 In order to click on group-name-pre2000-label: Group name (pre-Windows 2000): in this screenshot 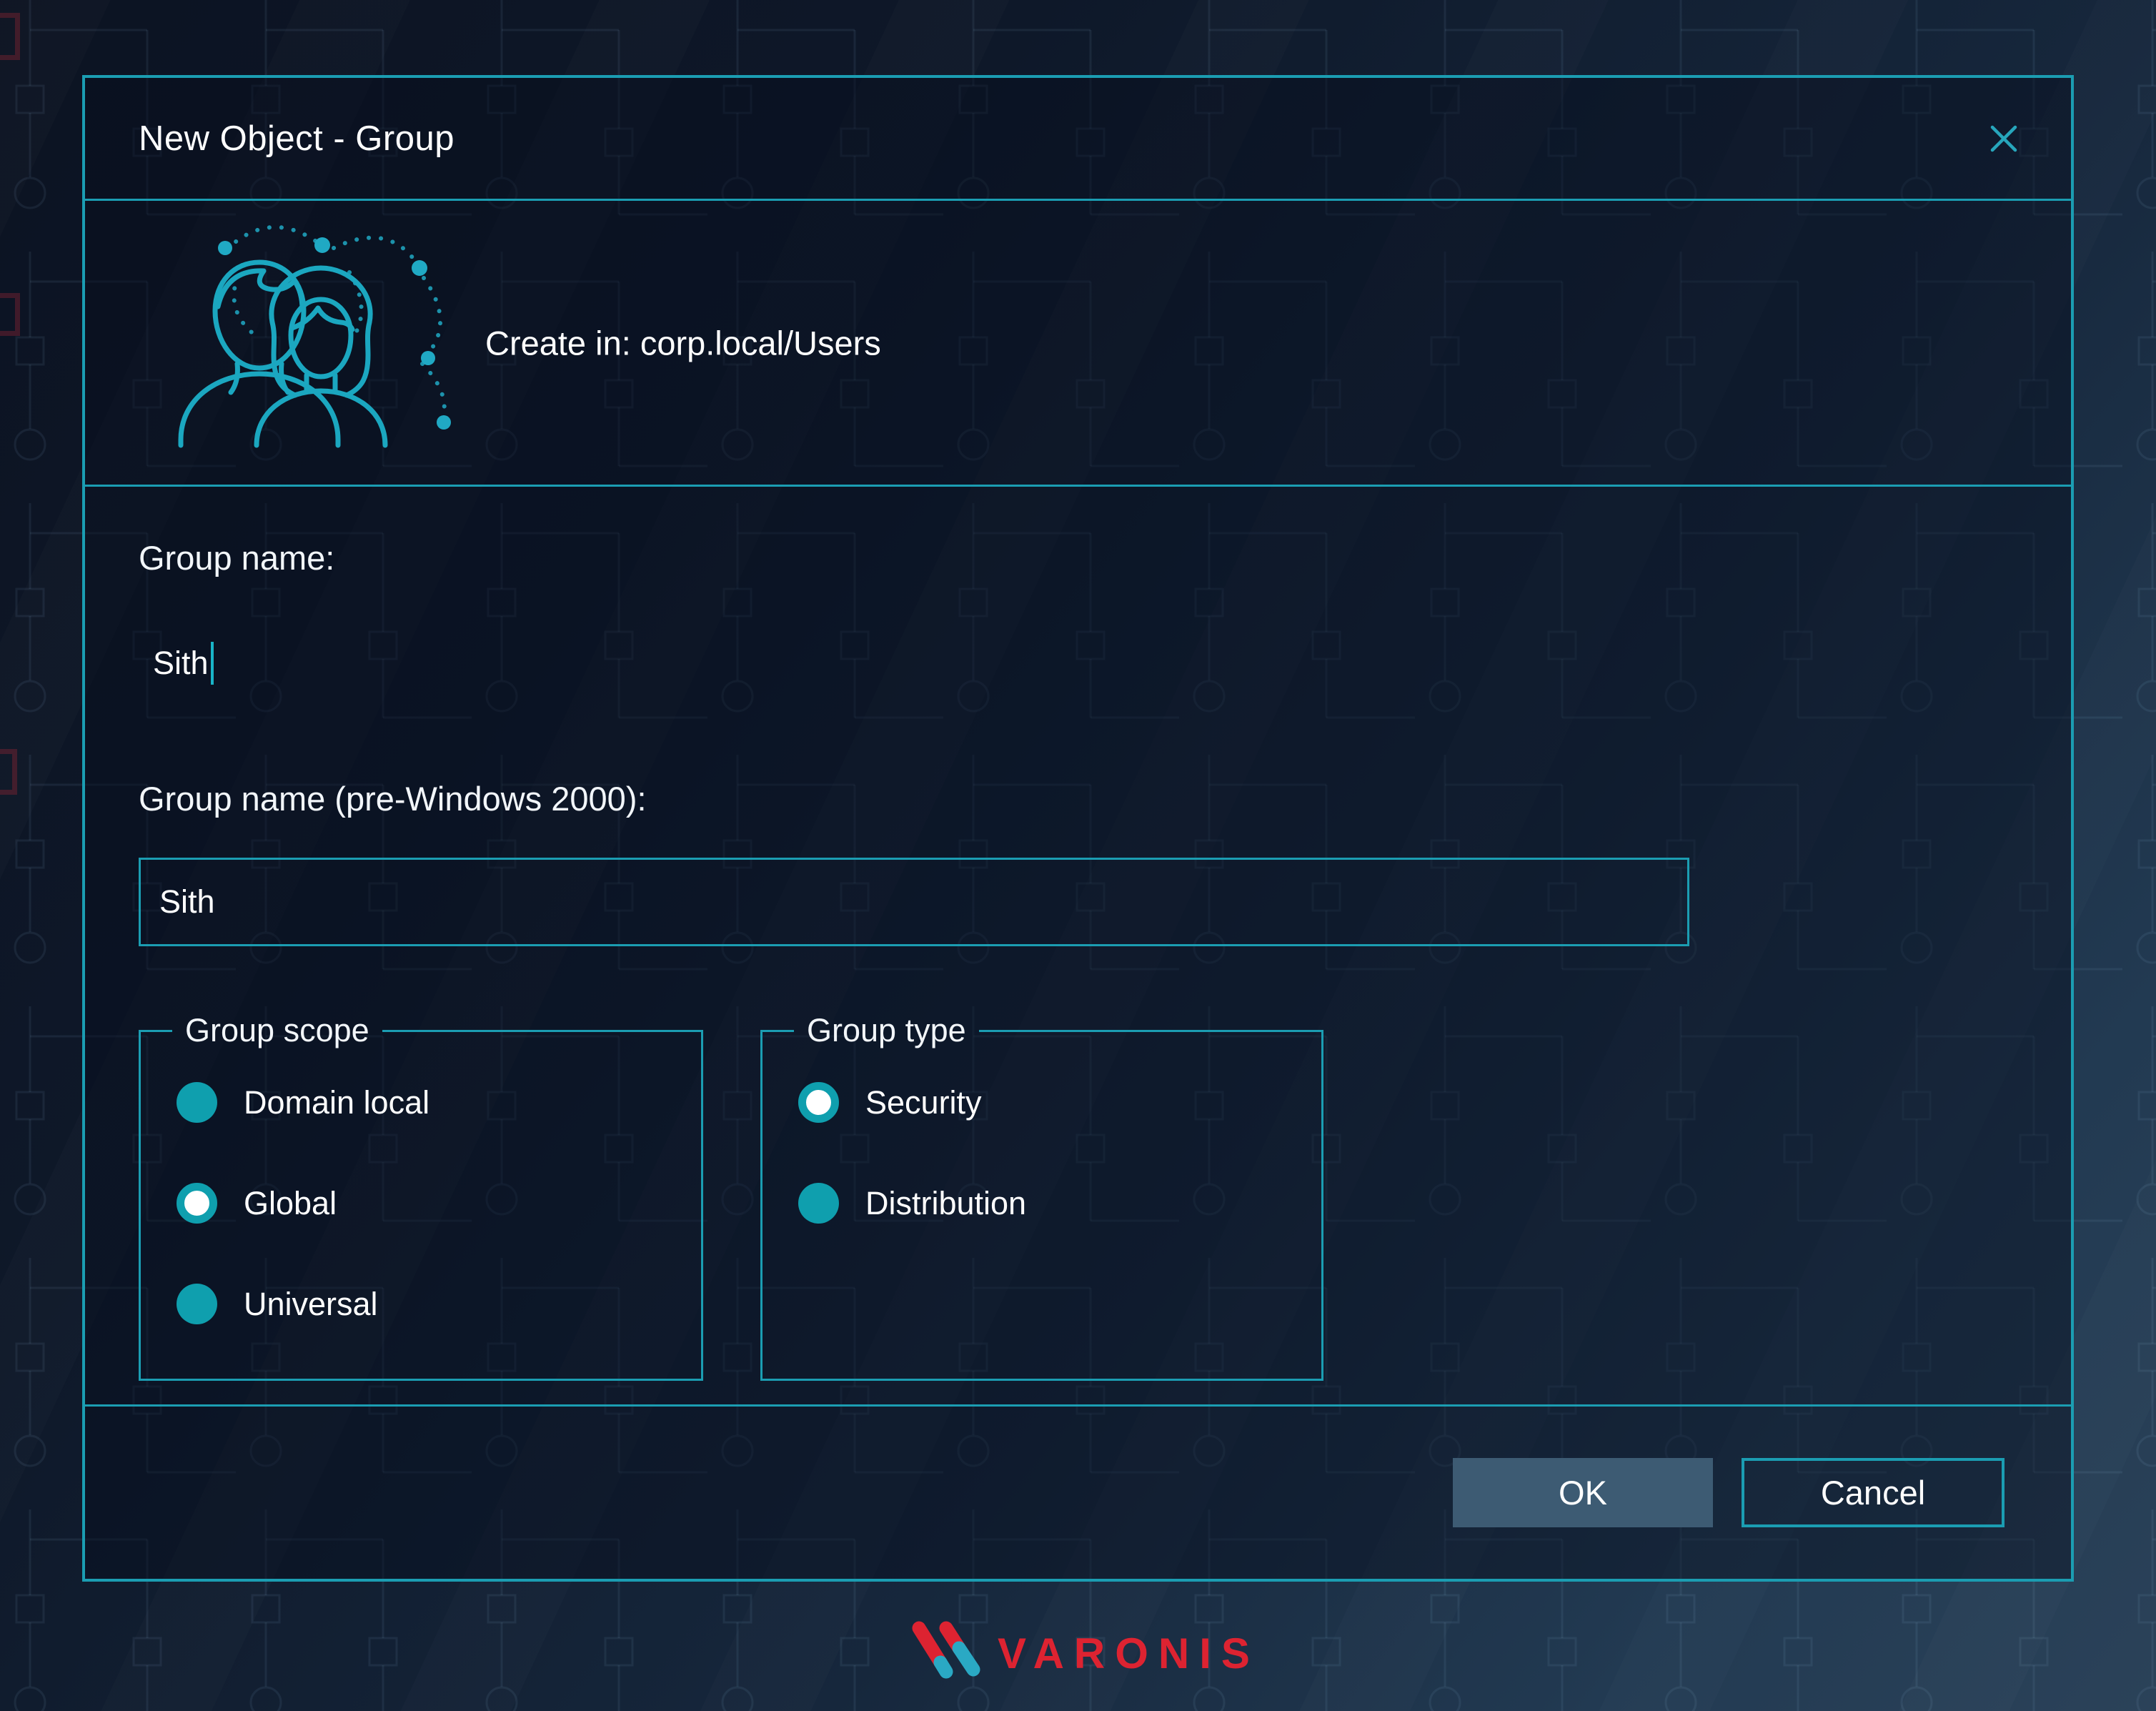, I will do `click(393, 799)`.